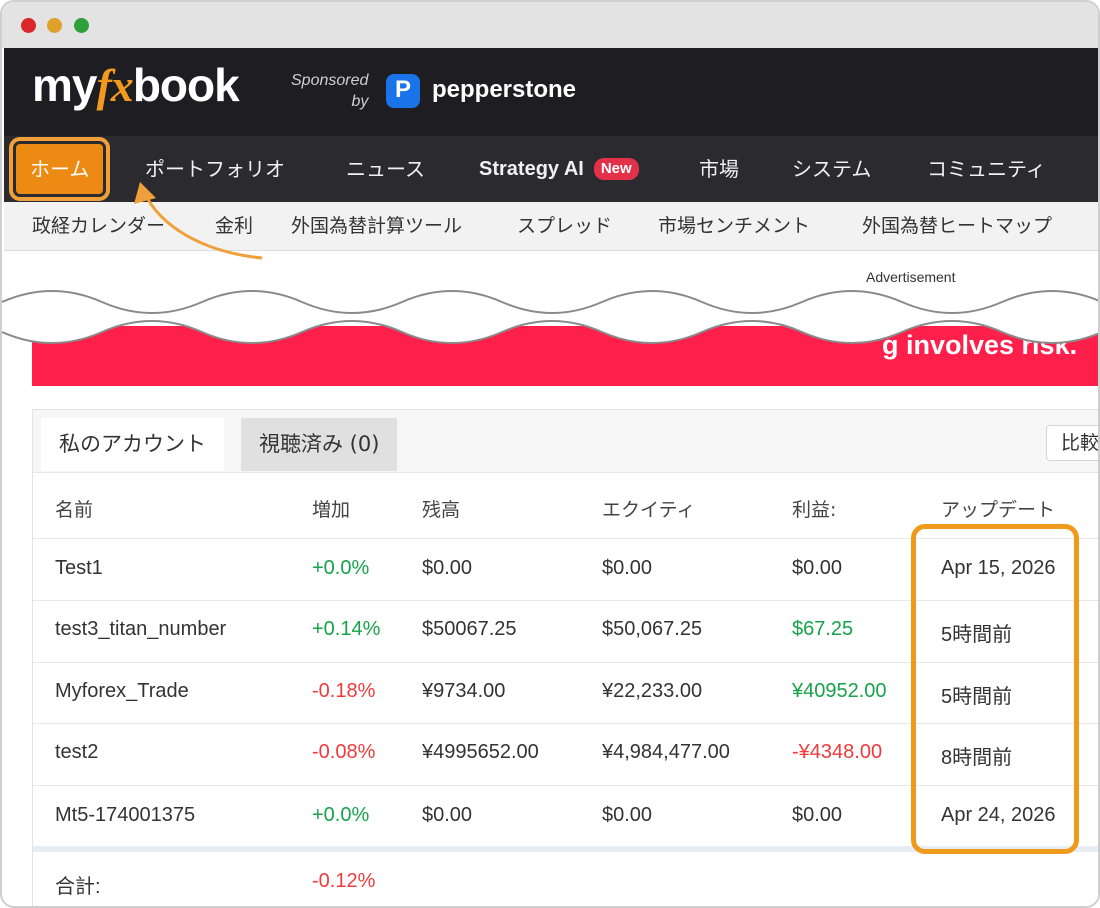 This screenshot has height=908, width=1100. Describe the element at coordinates (464, 691) in the screenshot. I see `account-balance: ¥9734.00` at that location.